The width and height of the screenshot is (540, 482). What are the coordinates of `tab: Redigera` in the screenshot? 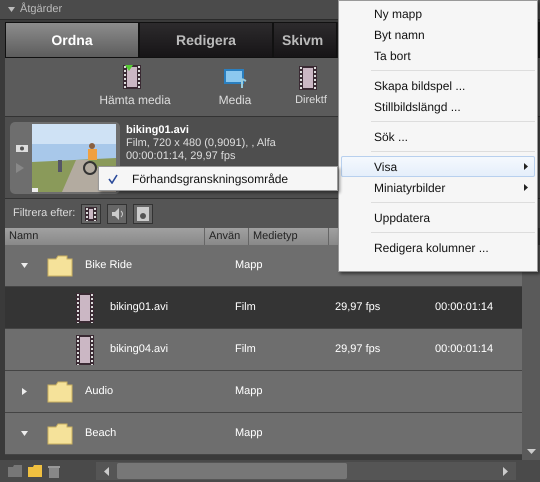 It's located at (206, 40).